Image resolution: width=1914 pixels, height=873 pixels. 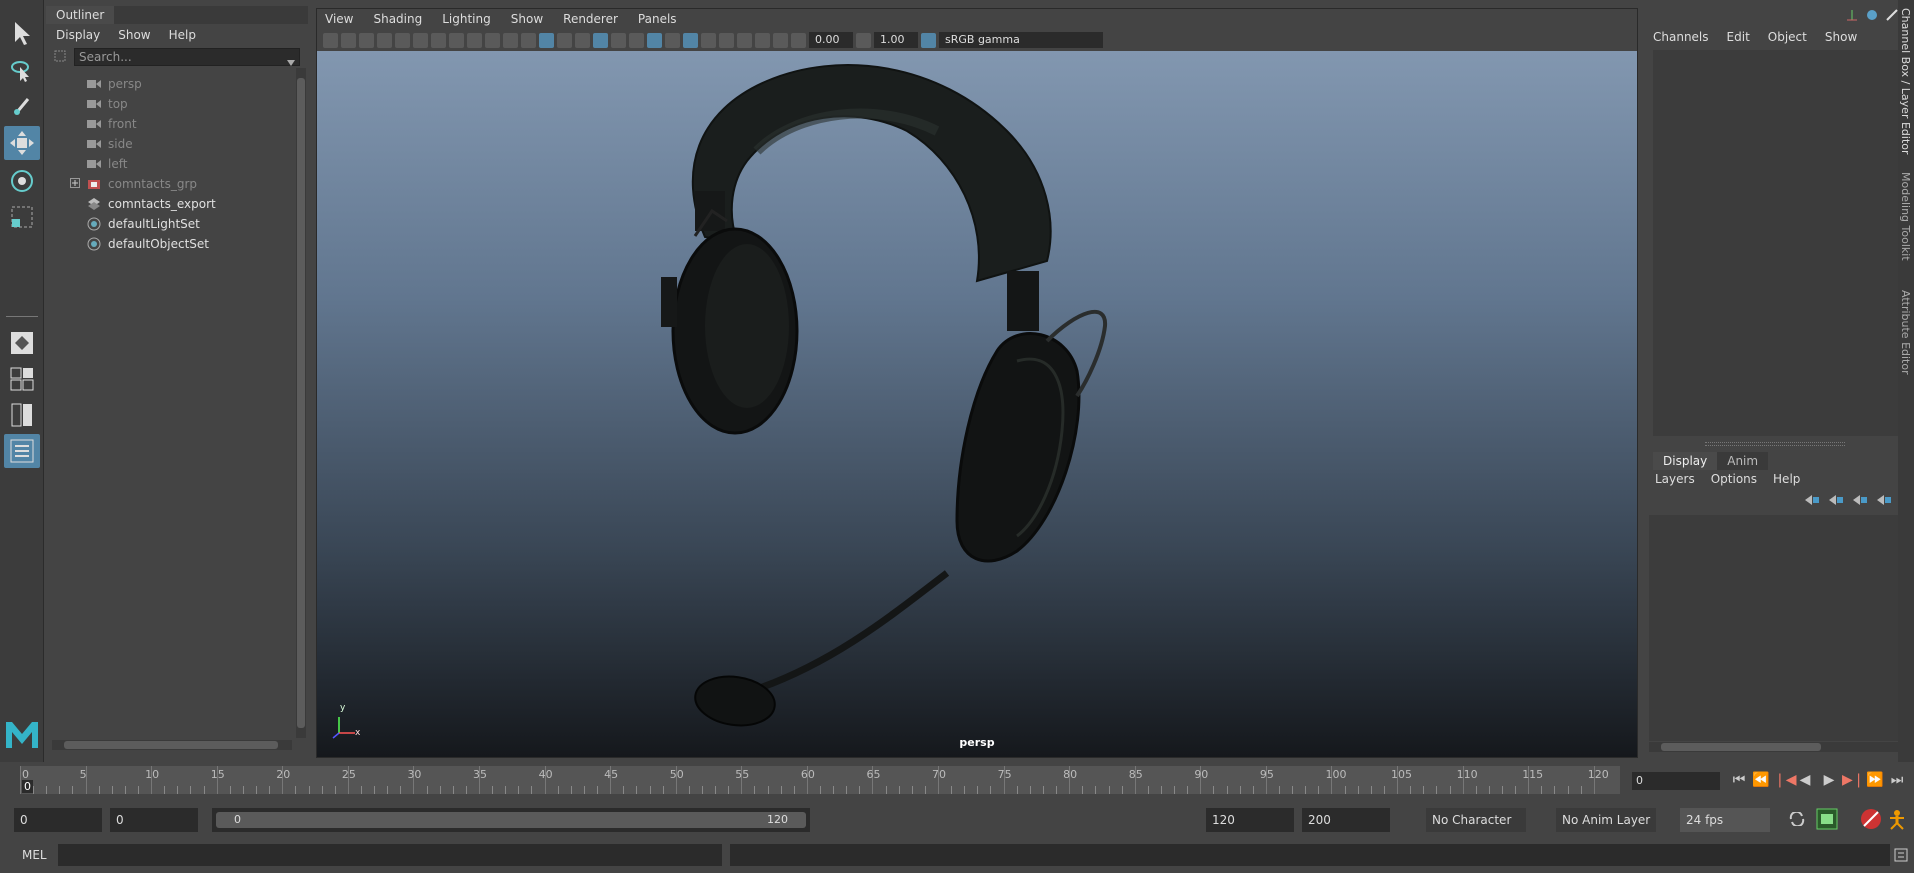 What do you see at coordinates (22, 107) in the screenshot?
I see `paint-select-tool-icon` at bounding box center [22, 107].